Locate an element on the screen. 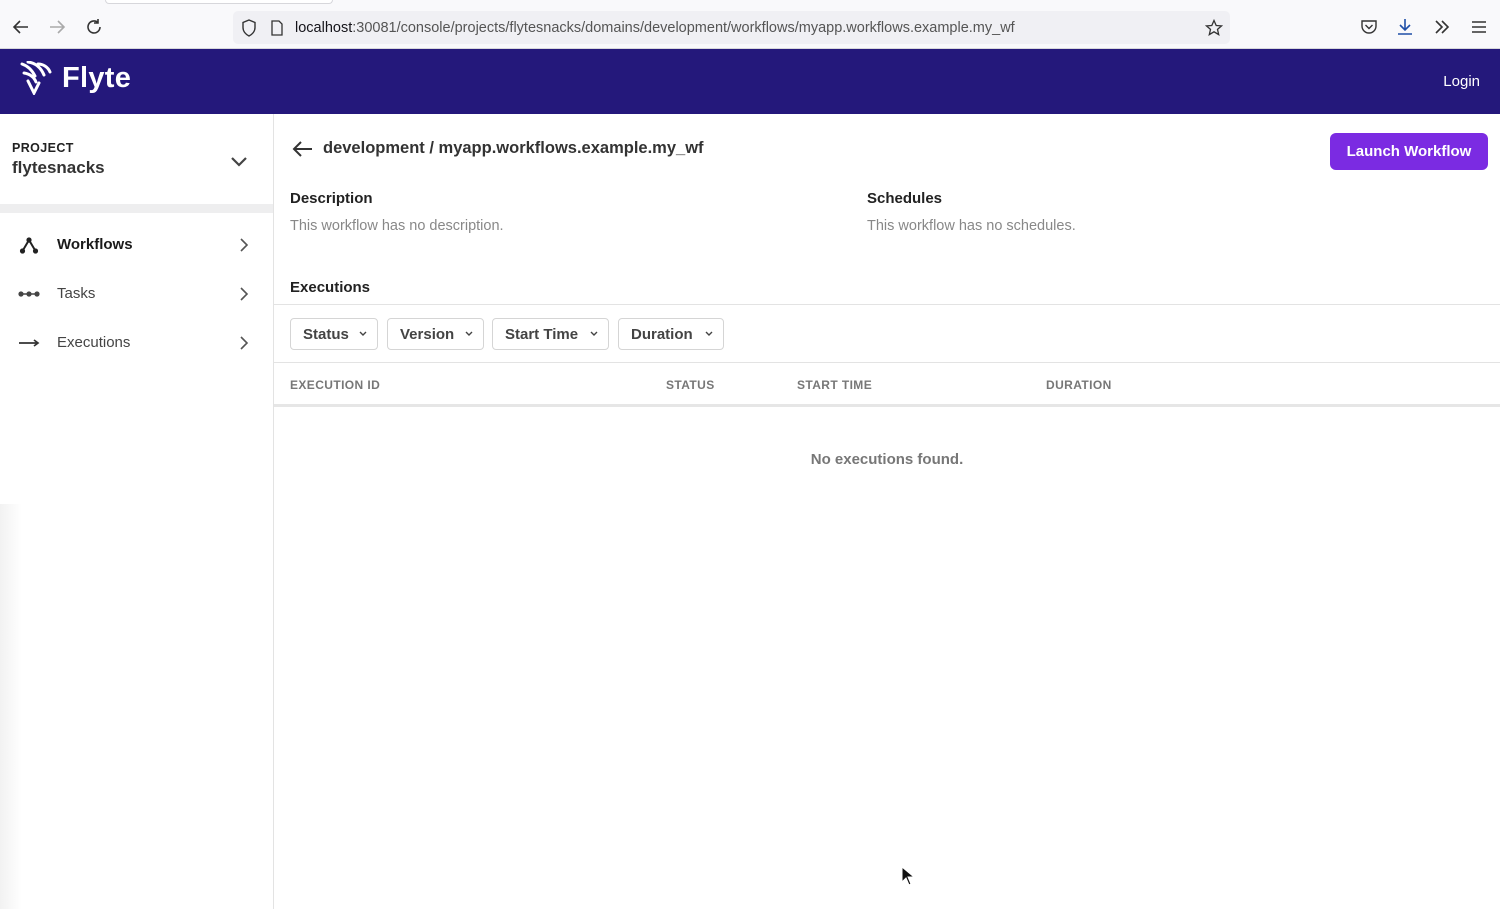 This screenshot has width=1500, height=909. schedules-title: Schedules is located at coordinates (905, 198).